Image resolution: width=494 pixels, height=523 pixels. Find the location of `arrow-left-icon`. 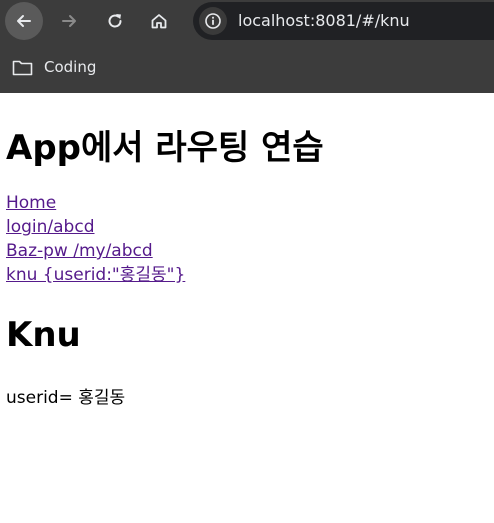

arrow-left-icon is located at coordinates (24, 21).